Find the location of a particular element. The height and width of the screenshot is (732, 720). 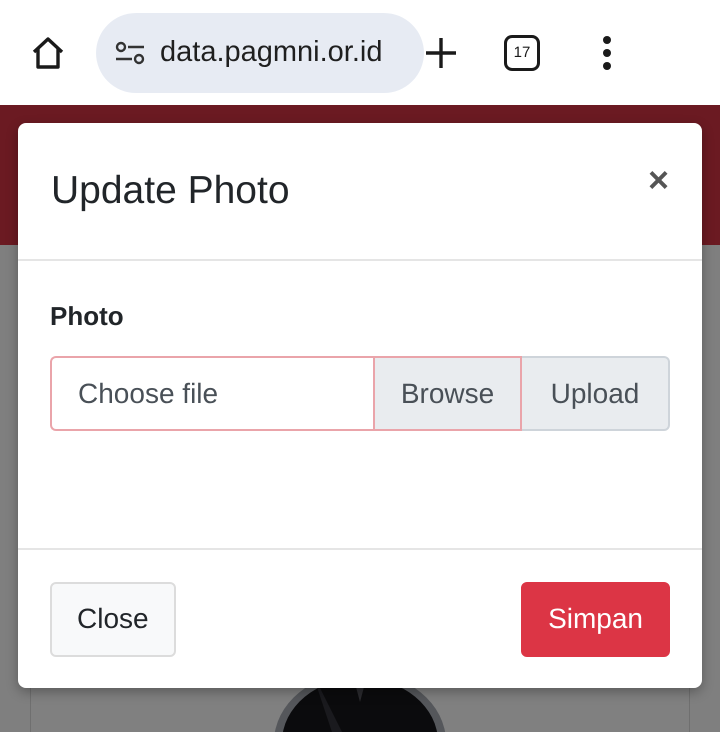

tab-count-button: 17 is located at coordinates (522, 52).